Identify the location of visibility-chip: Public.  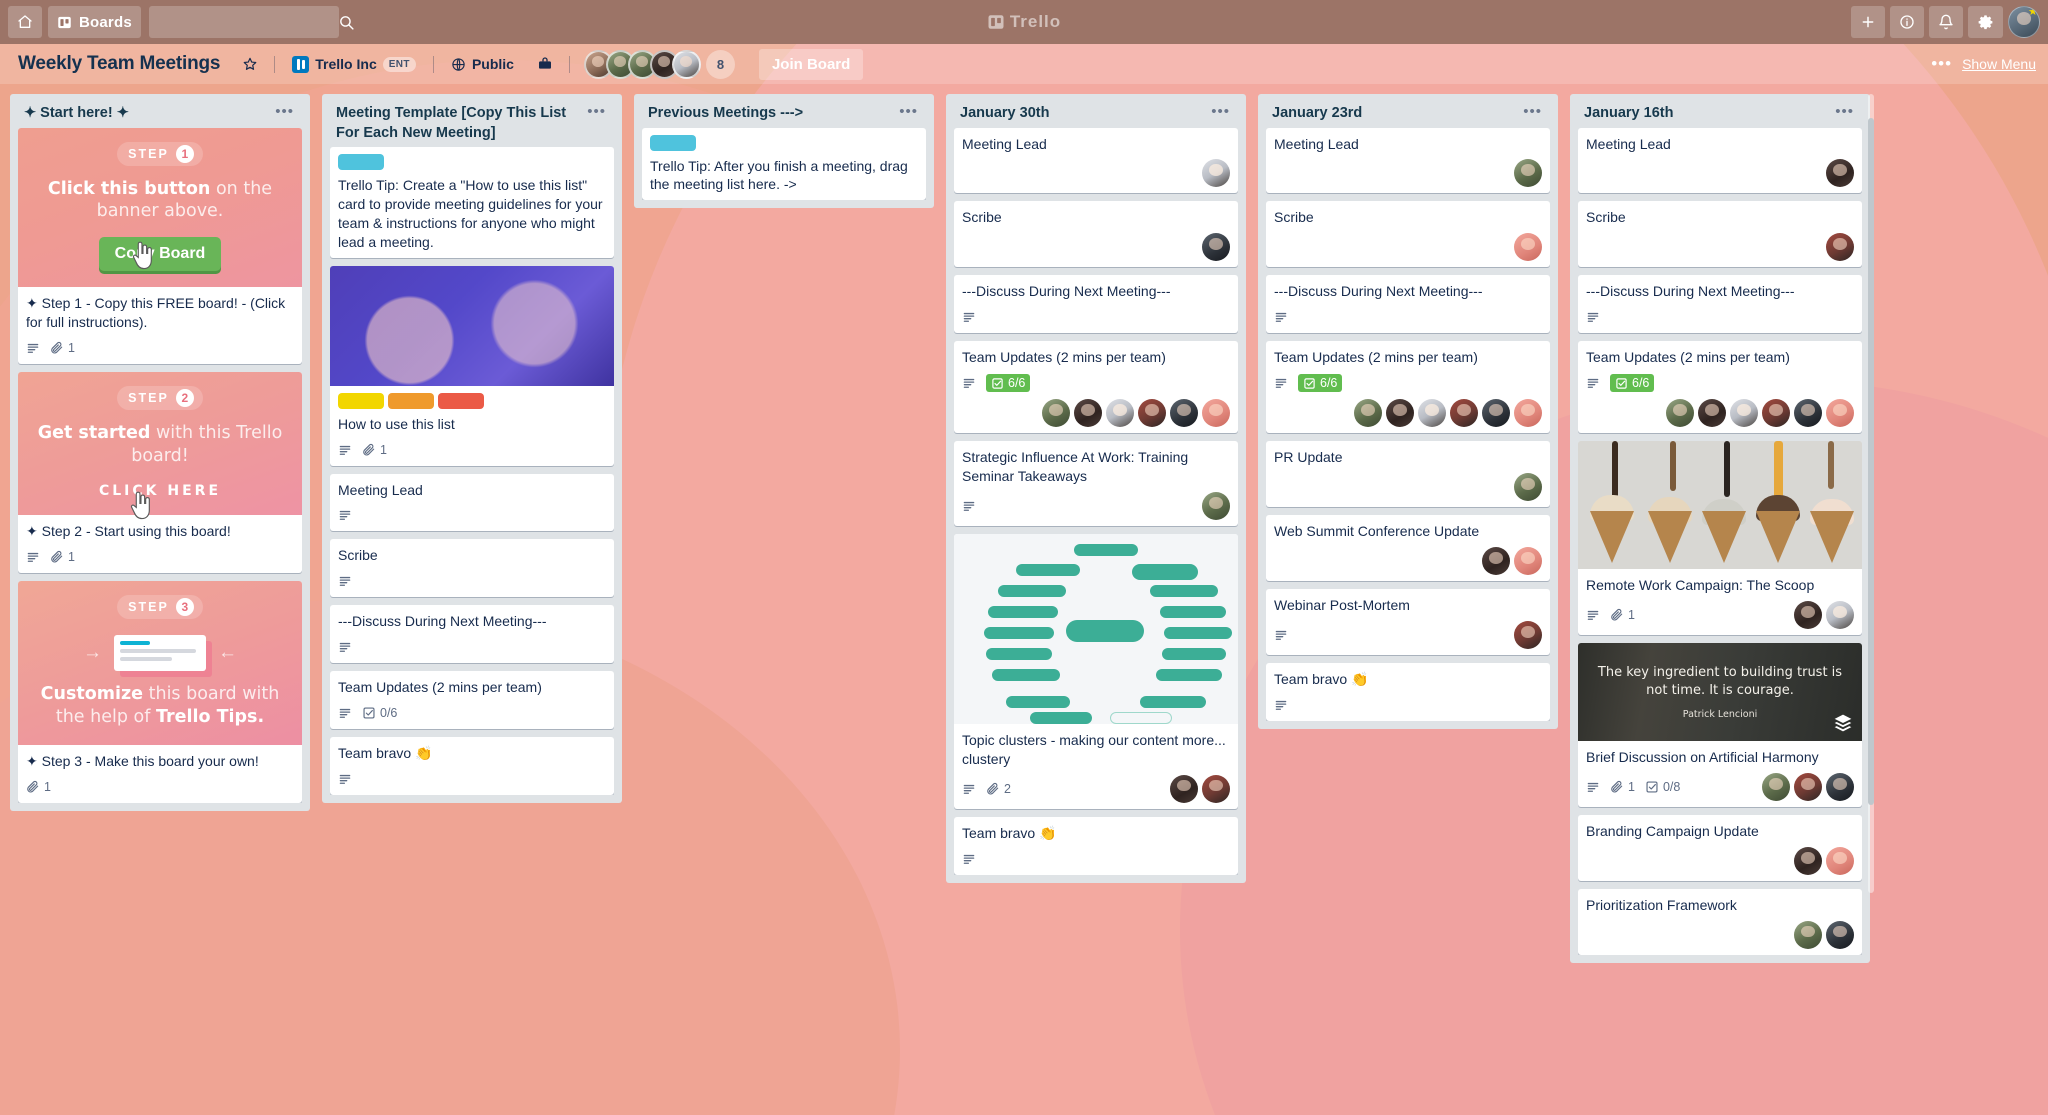
(482, 64).